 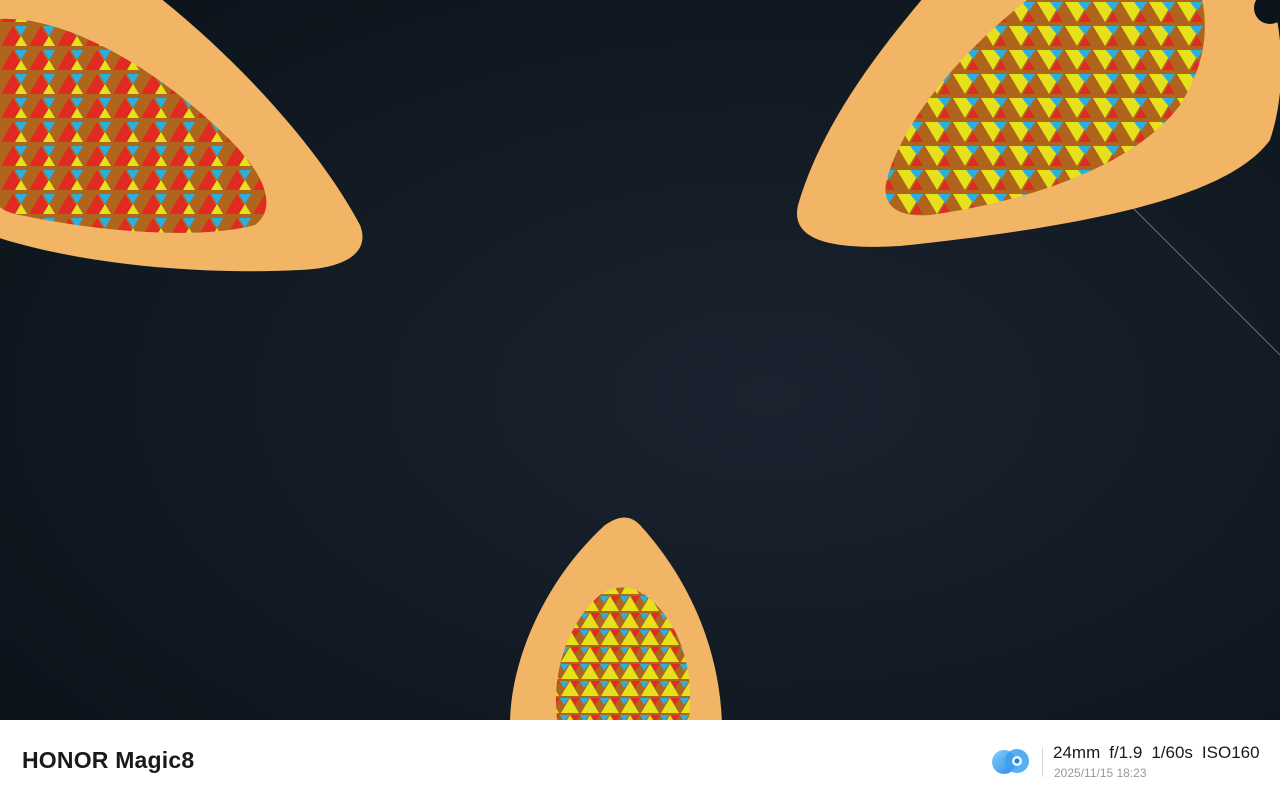 I want to click on honor-camera-lens-icon, so click(x=1011, y=761).